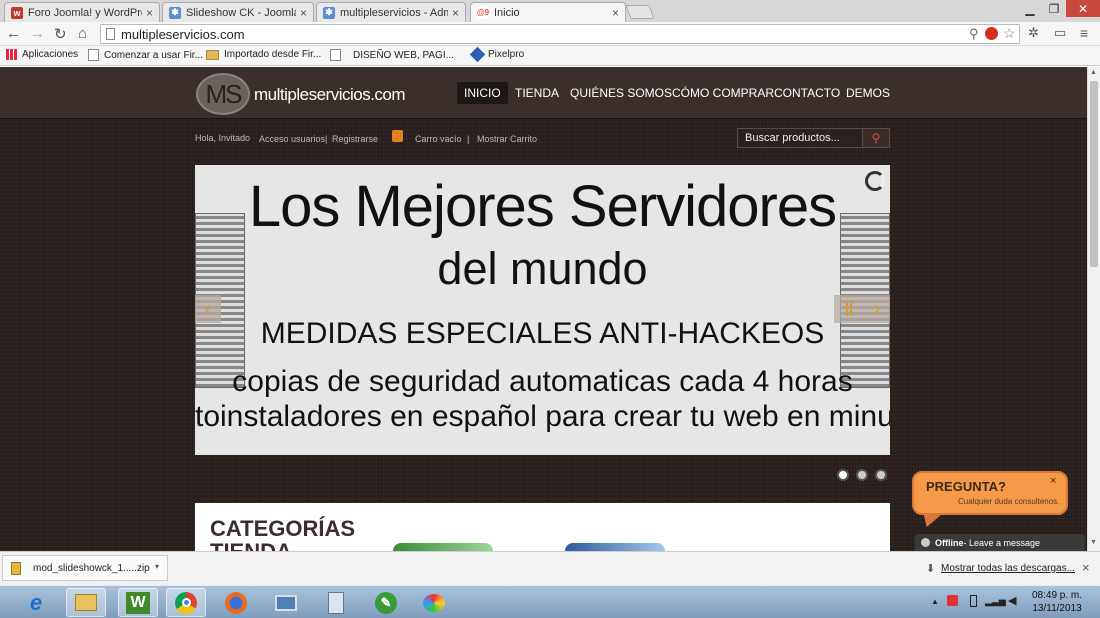 The width and height of the screenshot is (1100, 618). I want to click on internet-explorer-icon: e, so click(36, 602).